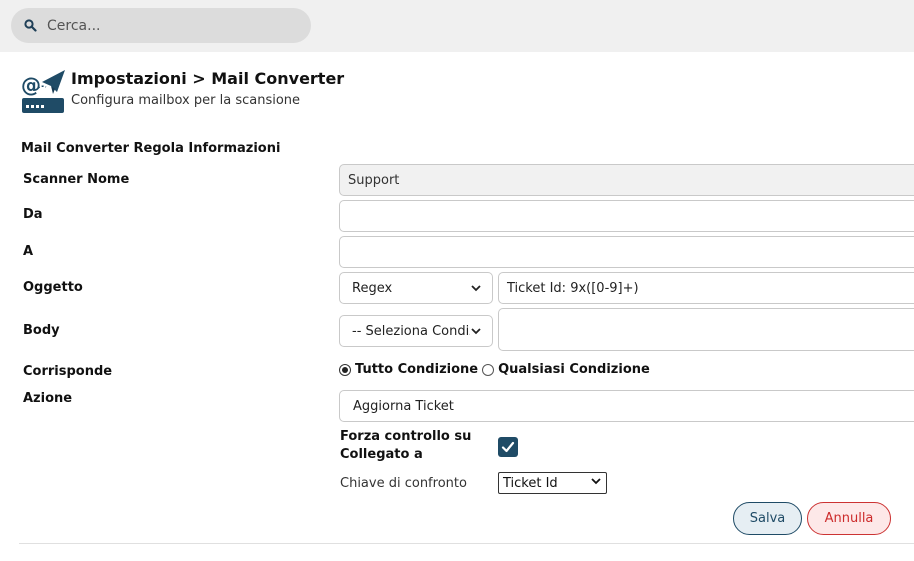 This screenshot has width=914, height=561. Describe the element at coordinates (573, 288) in the screenshot. I see `oggetto-value: Ticket Id: 9x([0-9]+)` at that location.